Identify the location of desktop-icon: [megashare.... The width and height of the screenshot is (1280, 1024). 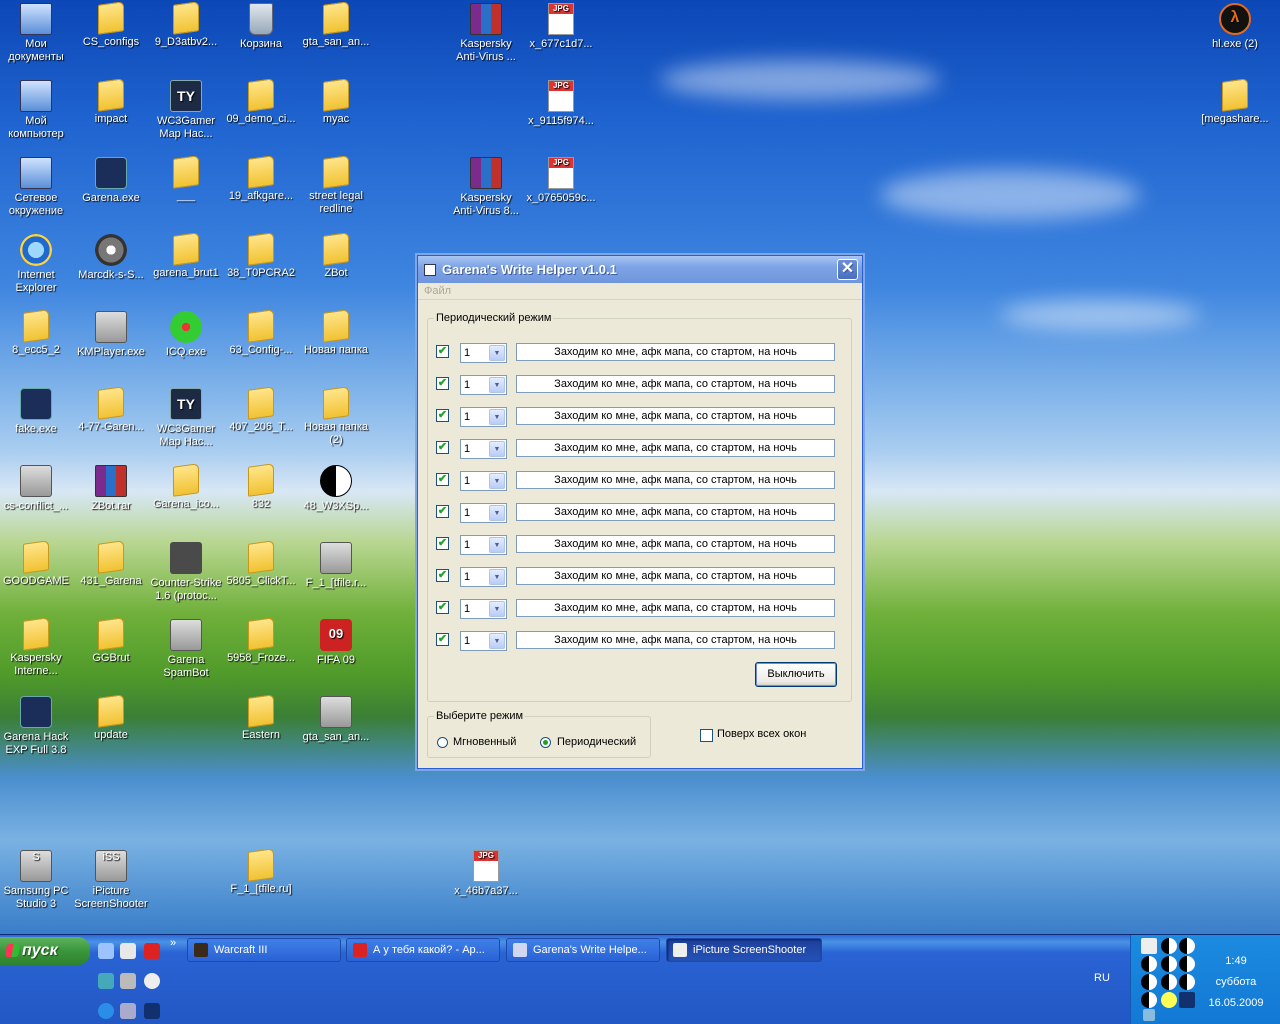
(1235, 102).